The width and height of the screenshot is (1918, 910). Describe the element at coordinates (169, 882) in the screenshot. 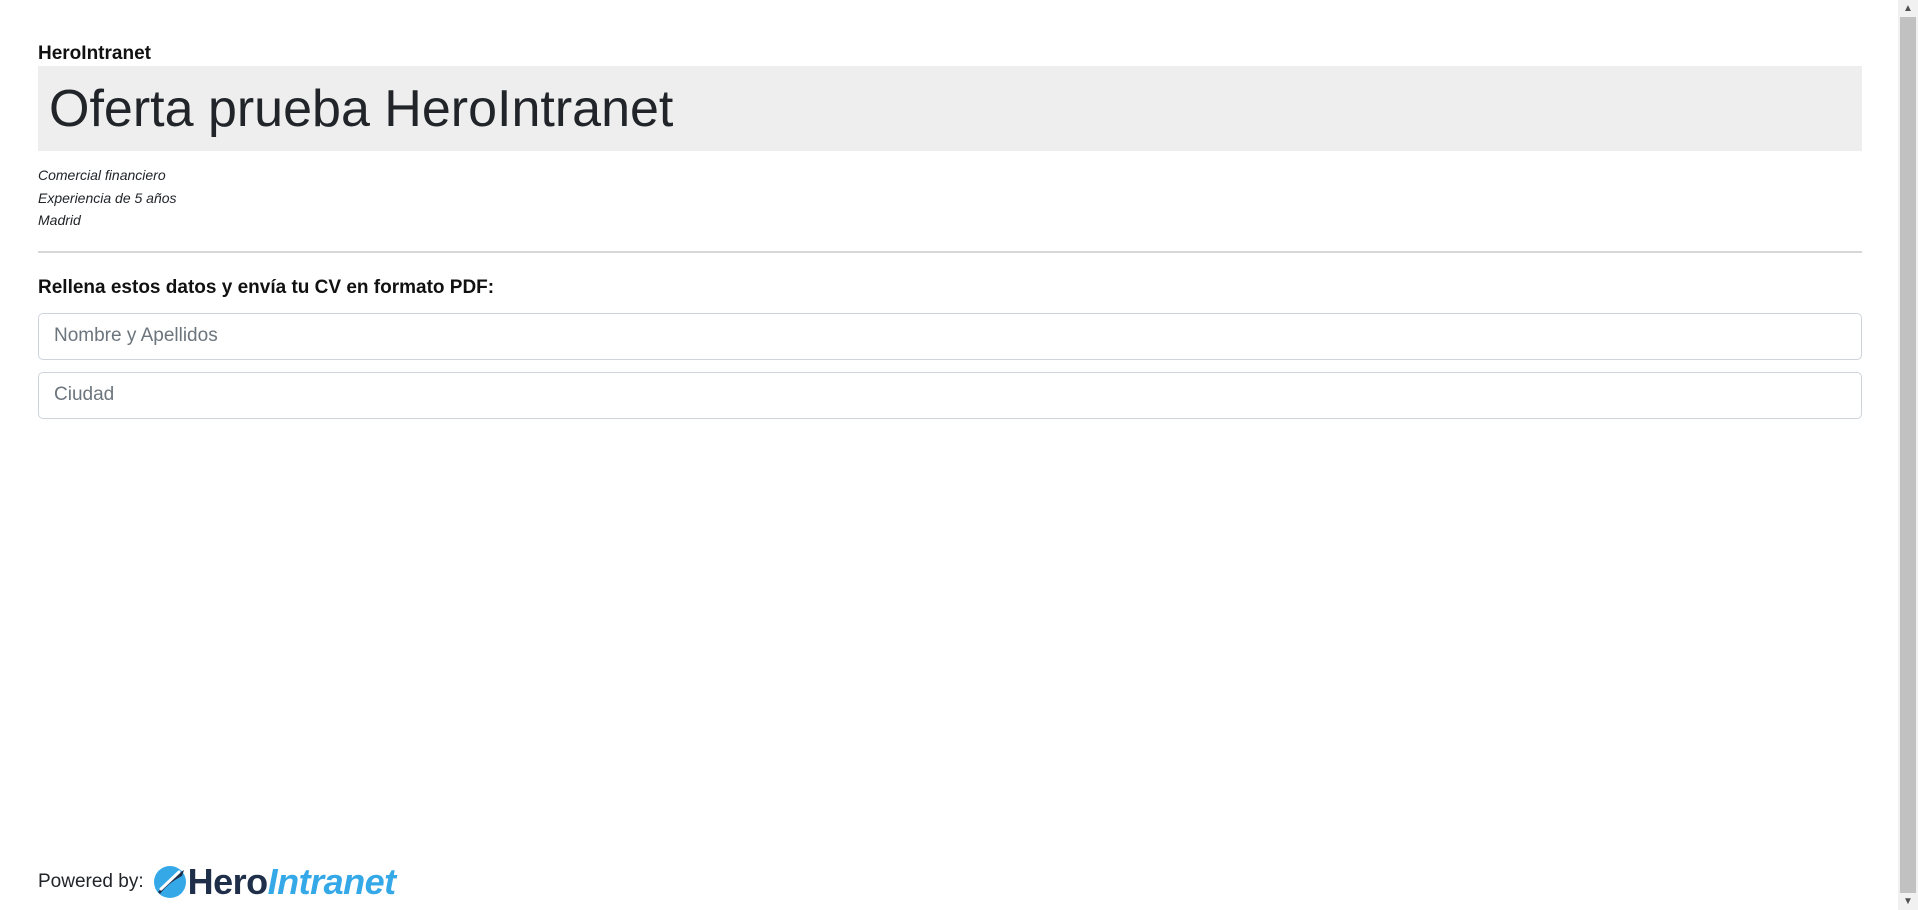

I see `hero-swoosh-logo-icon` at that location.